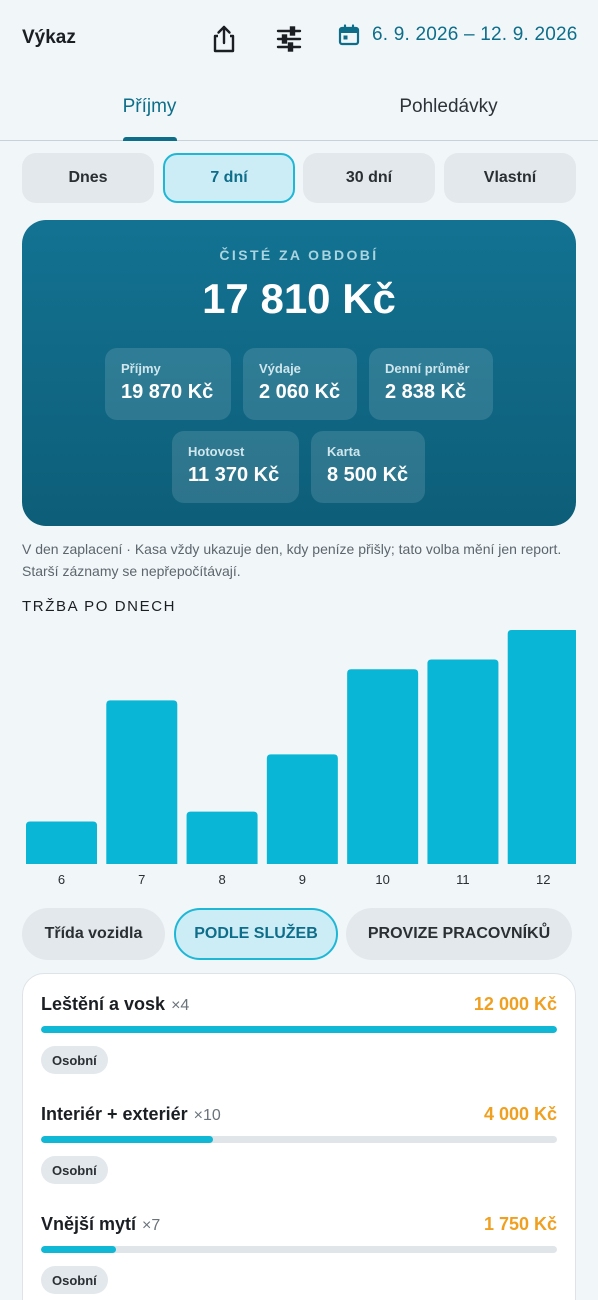 Image resolution: width=598 pixels, height=1300 pixels. I want to click on stat-cash: Hotovost 11 370 Kč, so click(235, 467).